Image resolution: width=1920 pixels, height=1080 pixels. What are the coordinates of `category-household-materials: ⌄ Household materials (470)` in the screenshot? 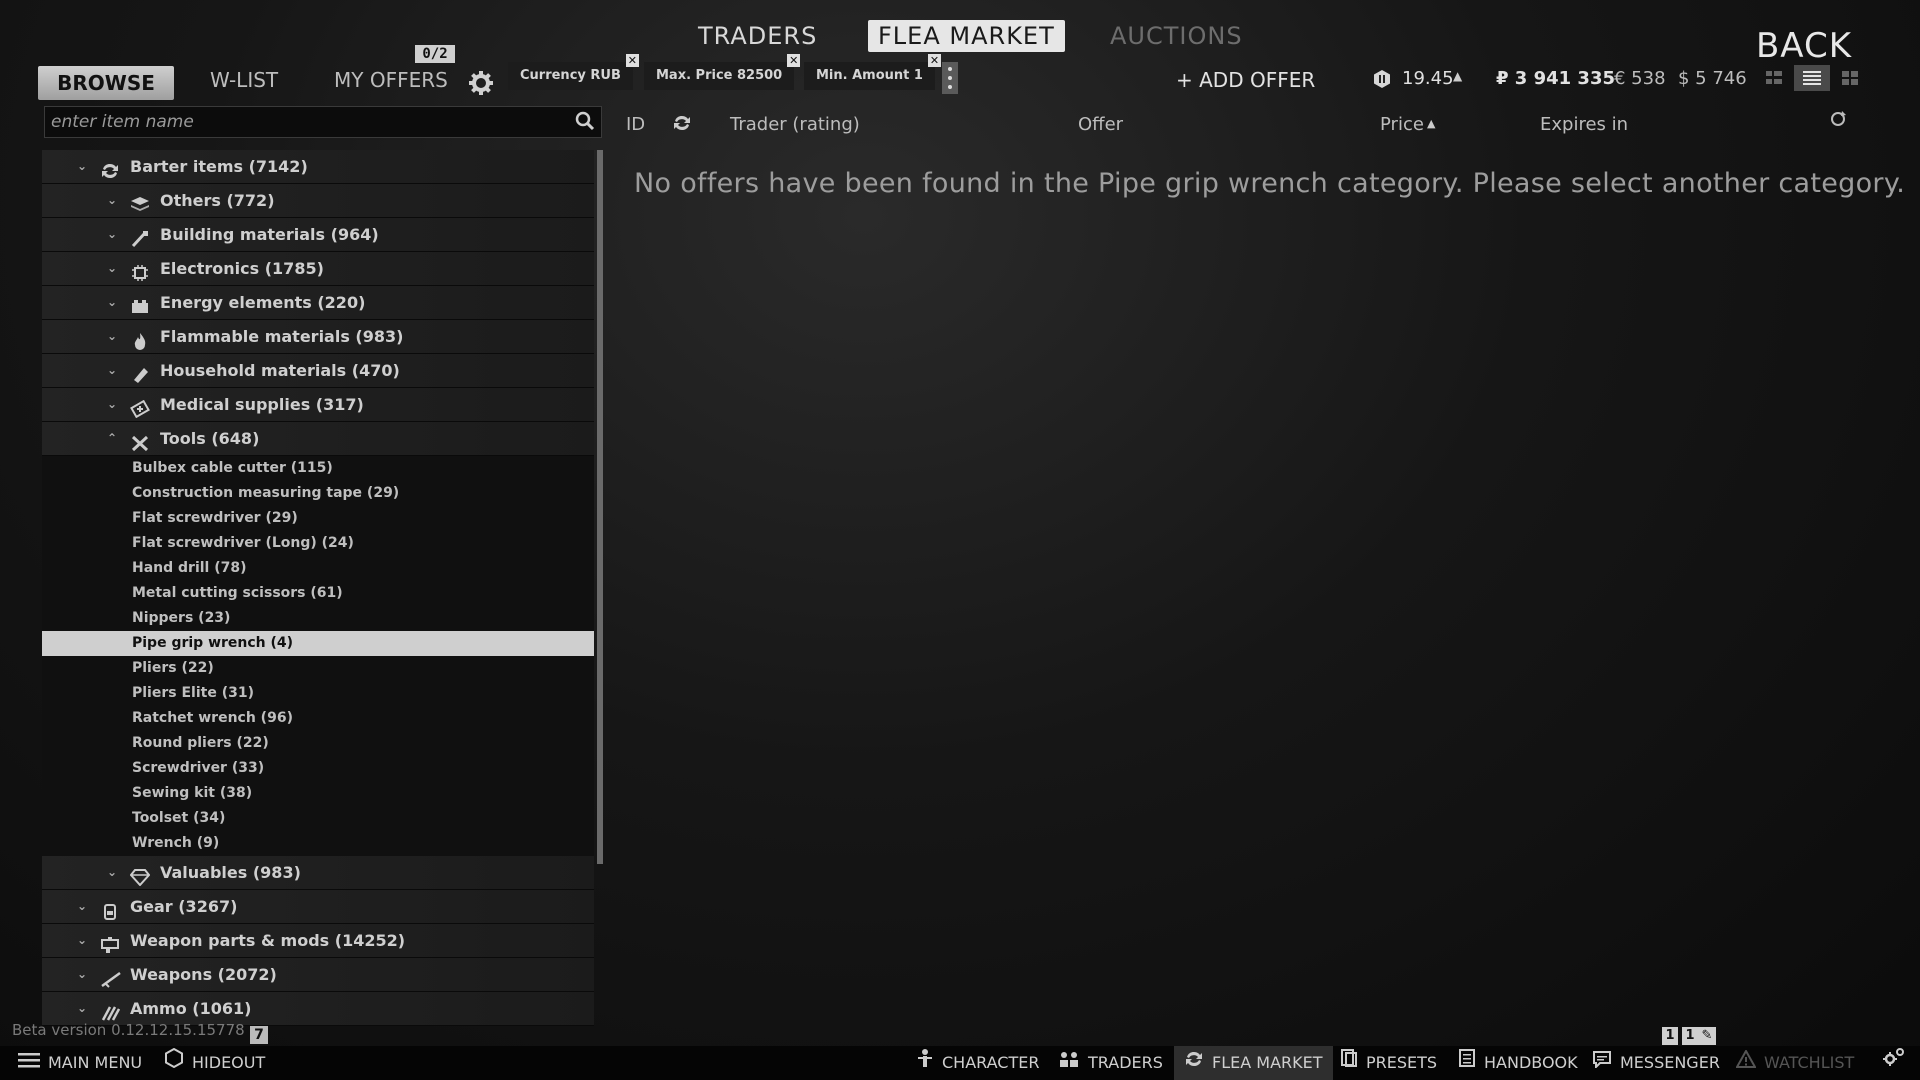 It's located at (318, 371).